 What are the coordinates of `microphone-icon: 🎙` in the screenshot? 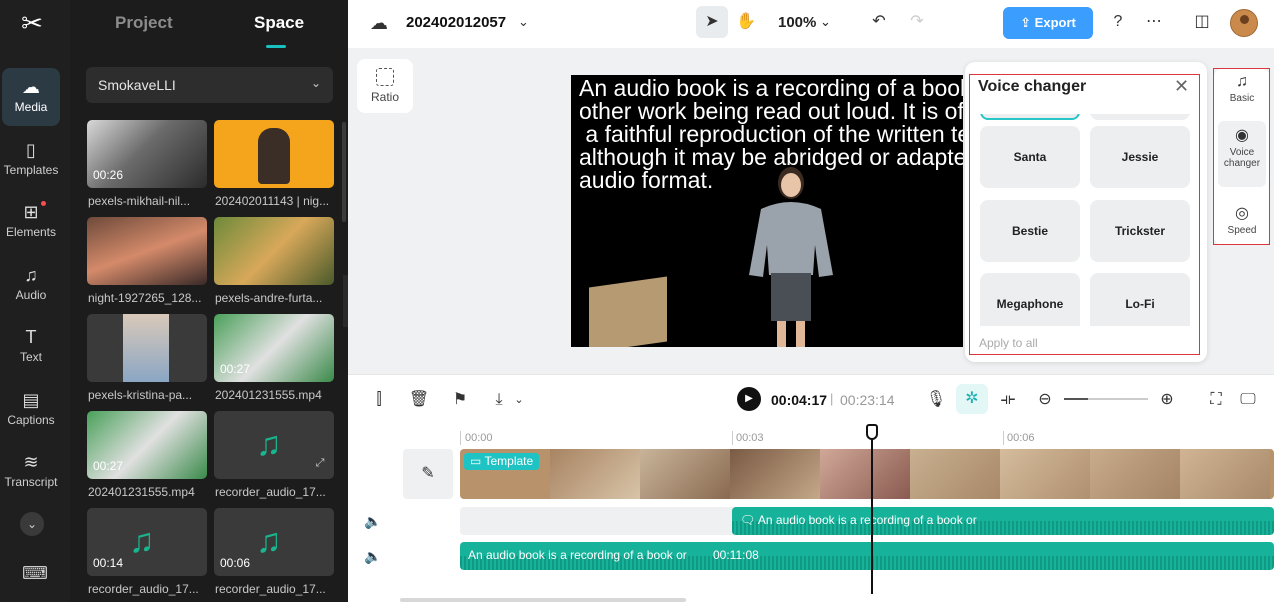 It's located at (936, 400).